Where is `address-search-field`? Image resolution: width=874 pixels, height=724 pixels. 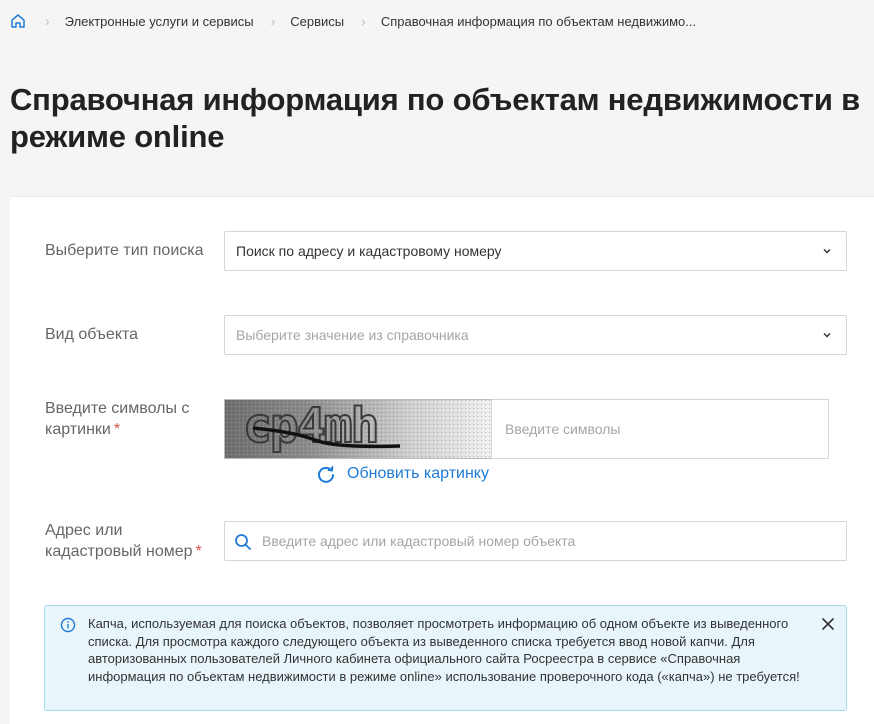 address-search-field is located at coordinates (535, 541).